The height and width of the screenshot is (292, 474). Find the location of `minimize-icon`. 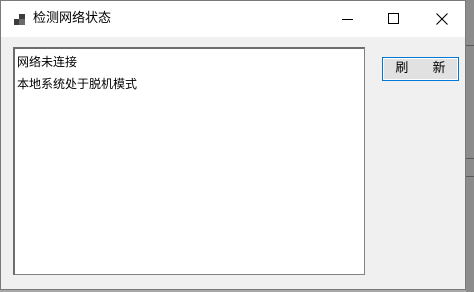

minimize-icon is located at coordinates (347, 19).